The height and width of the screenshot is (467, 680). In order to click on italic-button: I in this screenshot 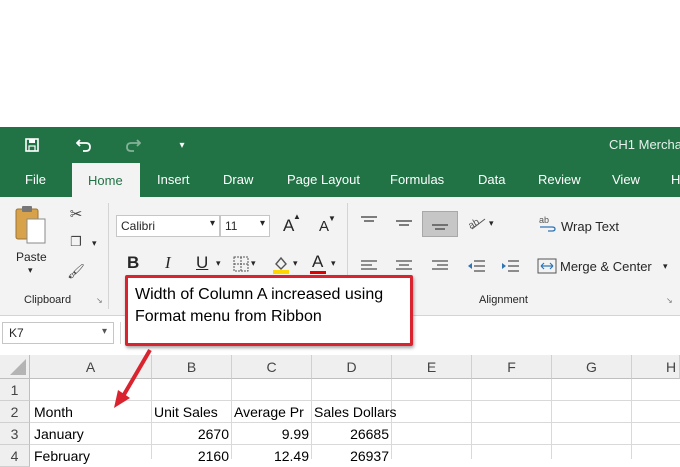, I will do `click(168, 263)`.